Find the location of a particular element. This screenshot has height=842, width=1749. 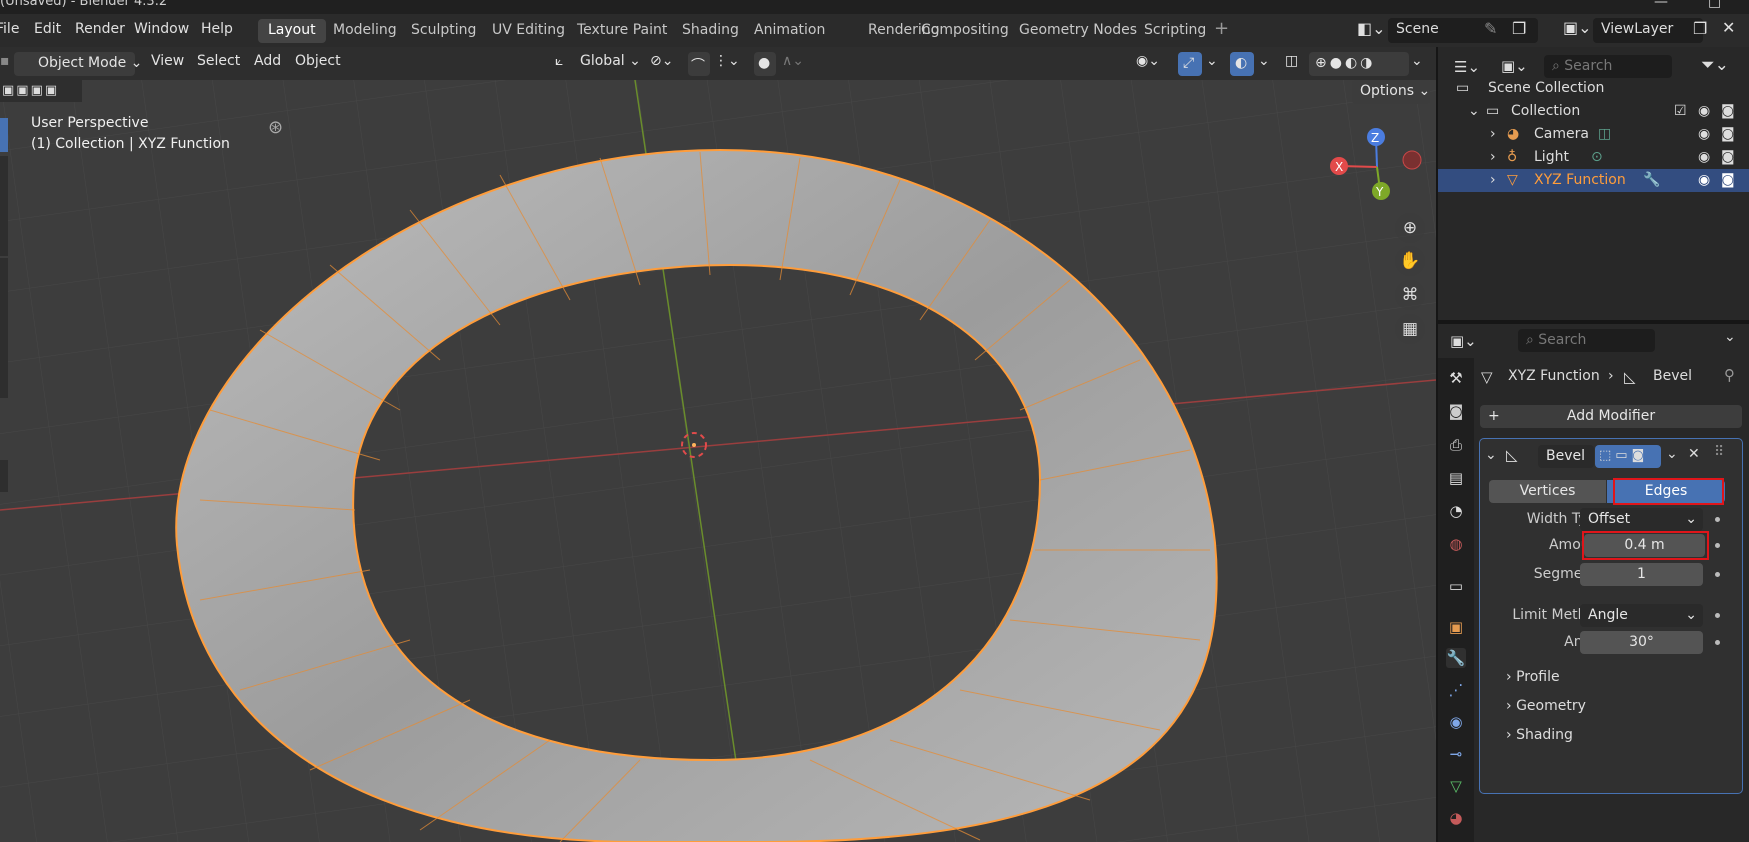

gizmo-menu-icon: ⌄ is located at coordinates (1212, 61).